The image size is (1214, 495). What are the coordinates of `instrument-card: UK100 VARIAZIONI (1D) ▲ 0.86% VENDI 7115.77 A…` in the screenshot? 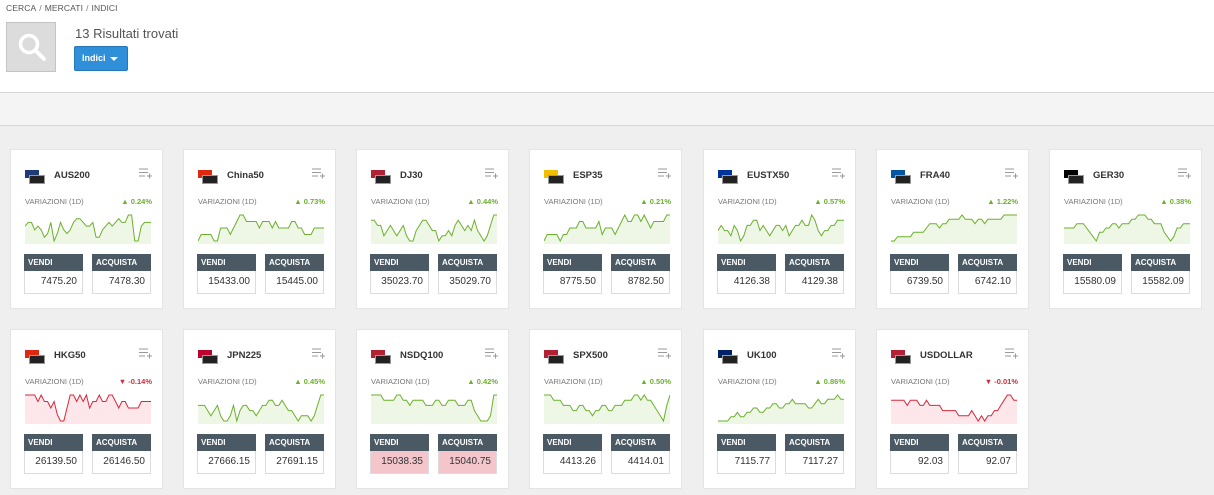 It's located at (779, 409).